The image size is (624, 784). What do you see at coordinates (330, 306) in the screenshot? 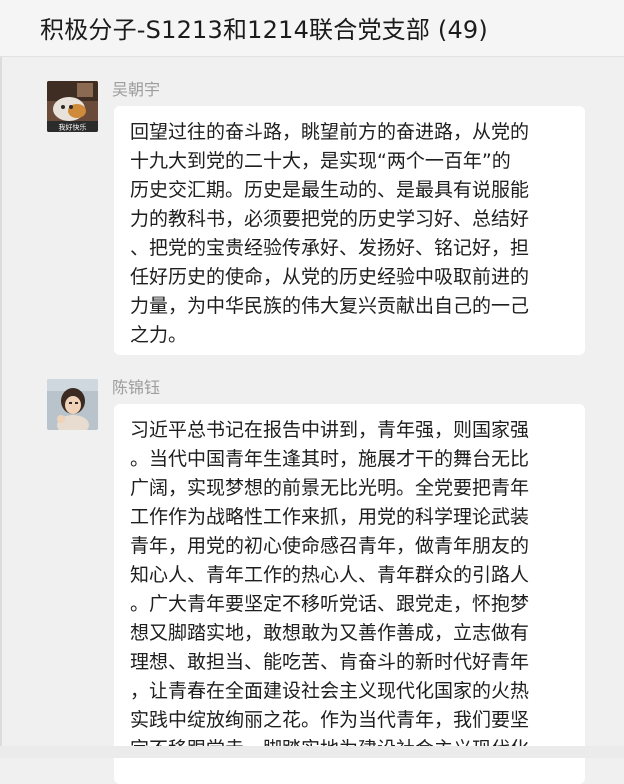
I see `message-line: 力量，为中华民族的伟大复兴贡献出自己的一己` at bounding box center [330, 306].